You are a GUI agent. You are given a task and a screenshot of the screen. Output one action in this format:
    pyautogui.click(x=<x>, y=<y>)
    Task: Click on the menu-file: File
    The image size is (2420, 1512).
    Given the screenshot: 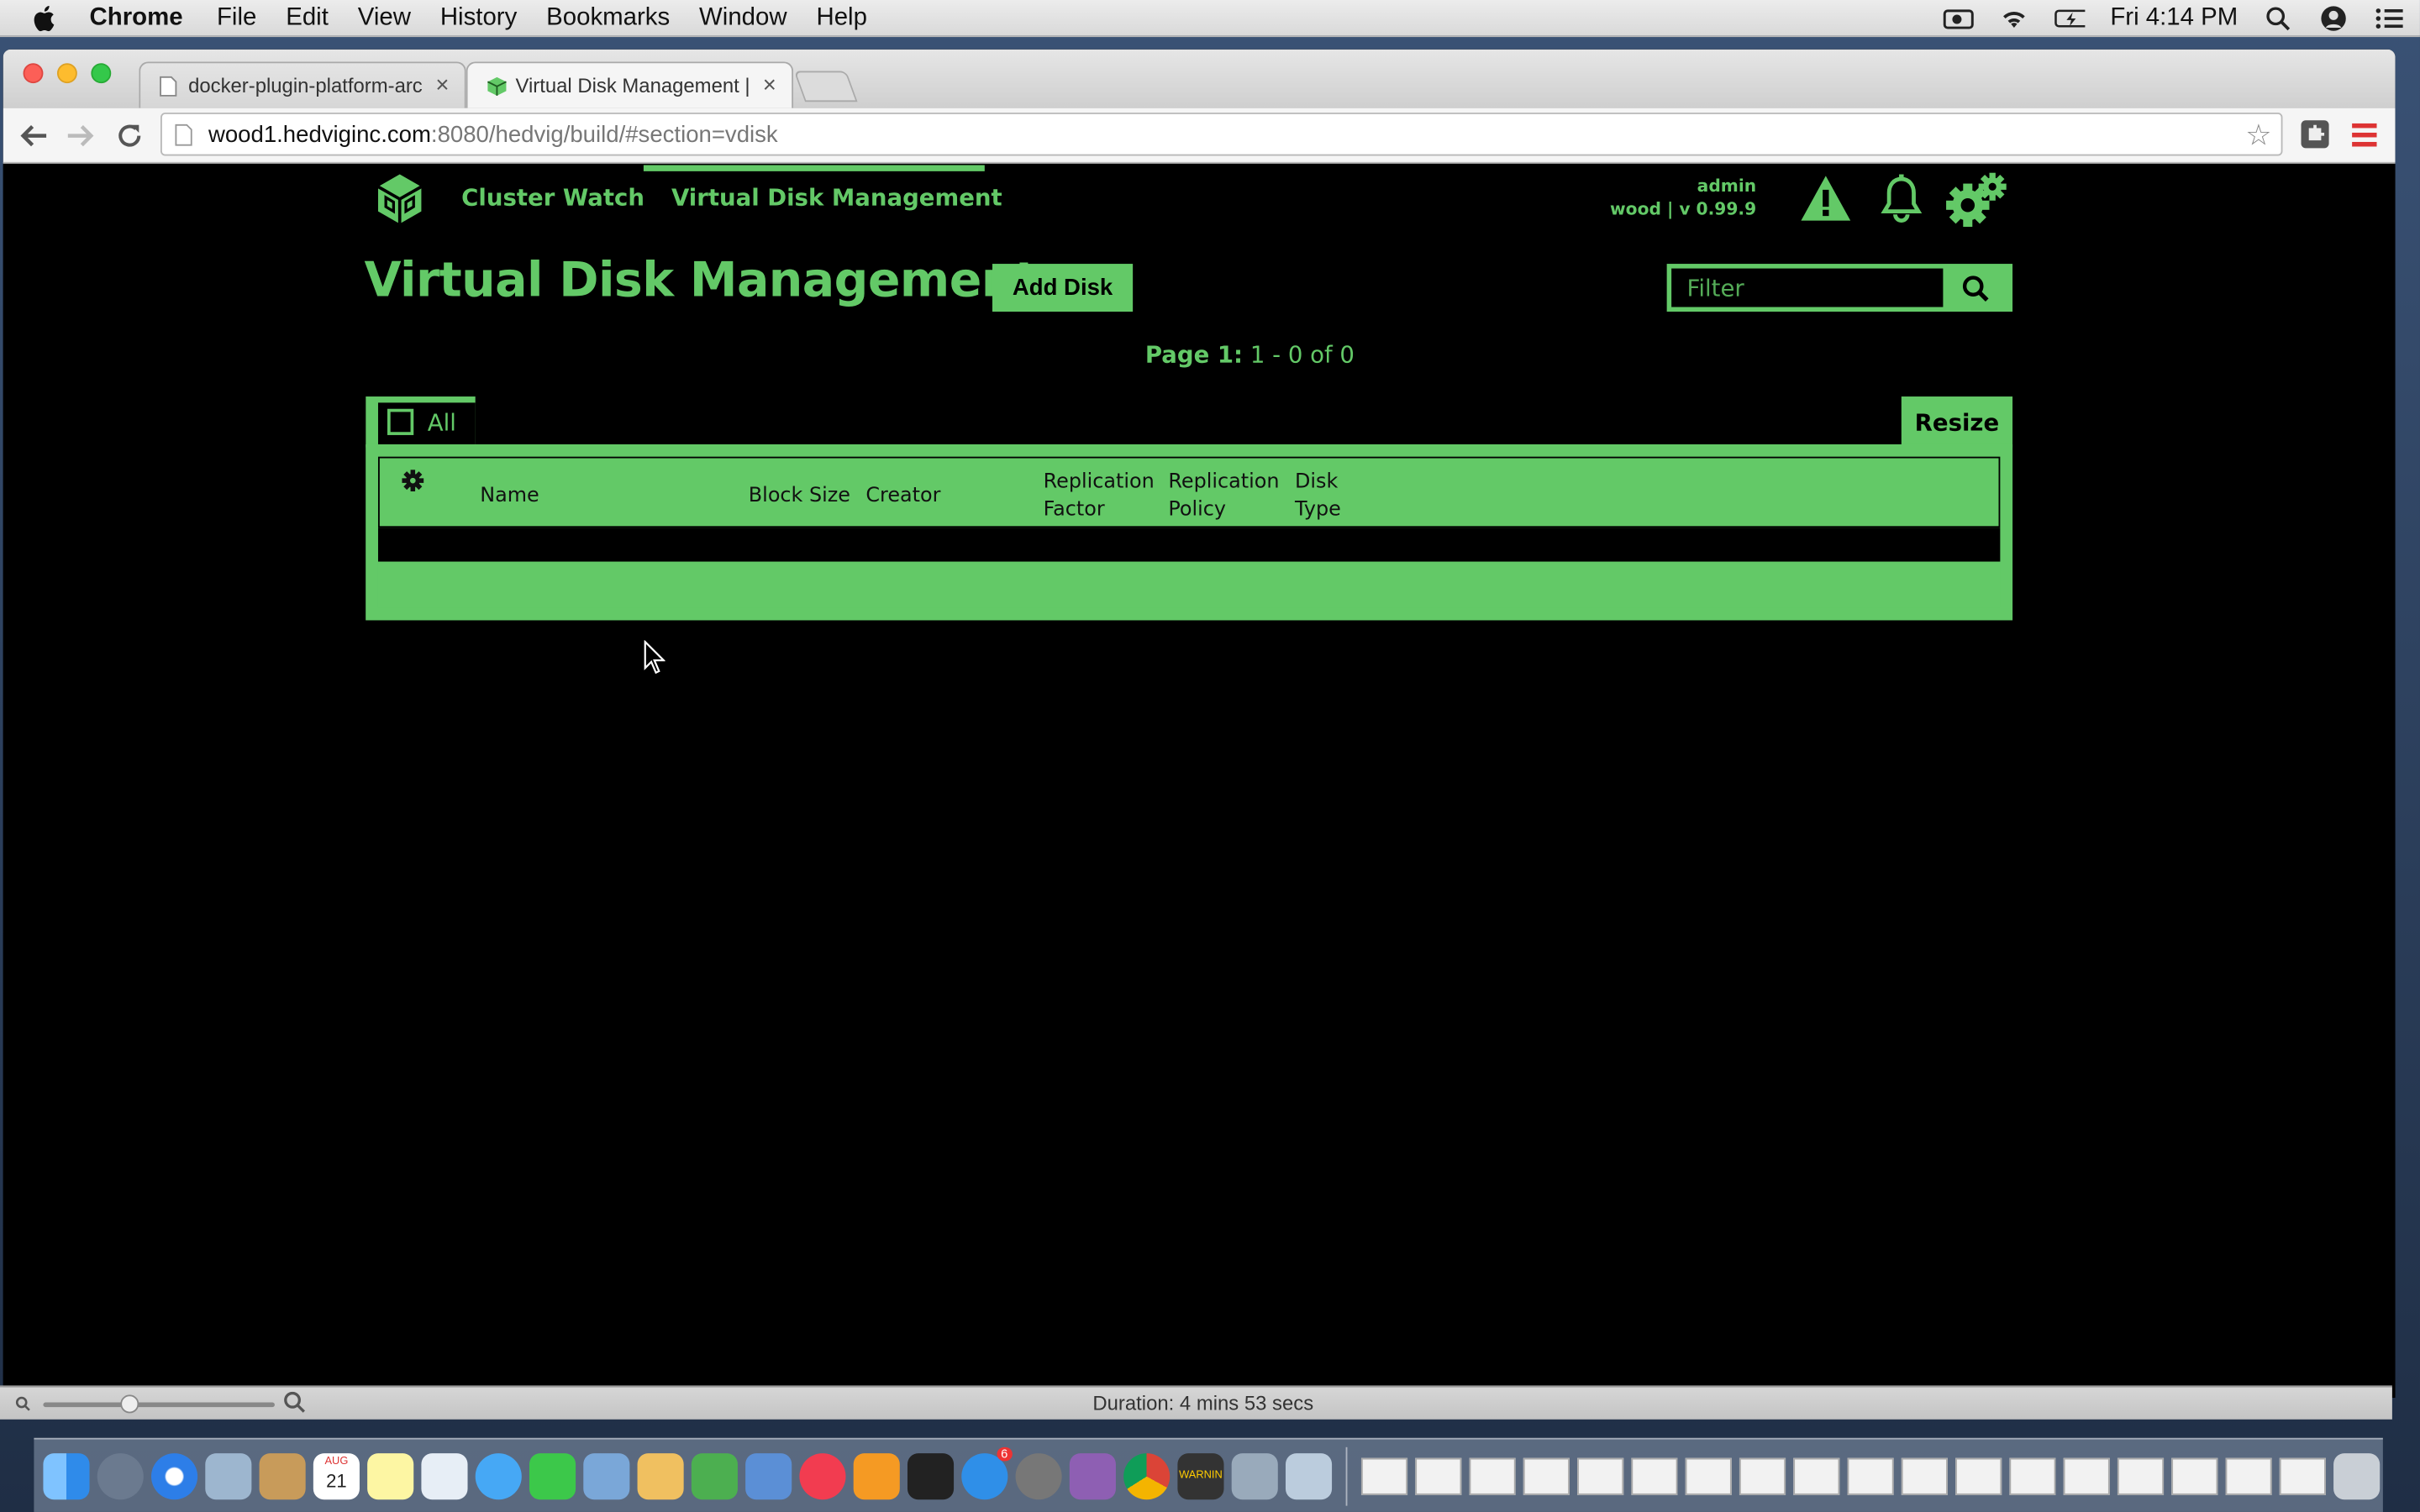 What is the action you would take?
    pyautogui.click(x=236, y=18)
    